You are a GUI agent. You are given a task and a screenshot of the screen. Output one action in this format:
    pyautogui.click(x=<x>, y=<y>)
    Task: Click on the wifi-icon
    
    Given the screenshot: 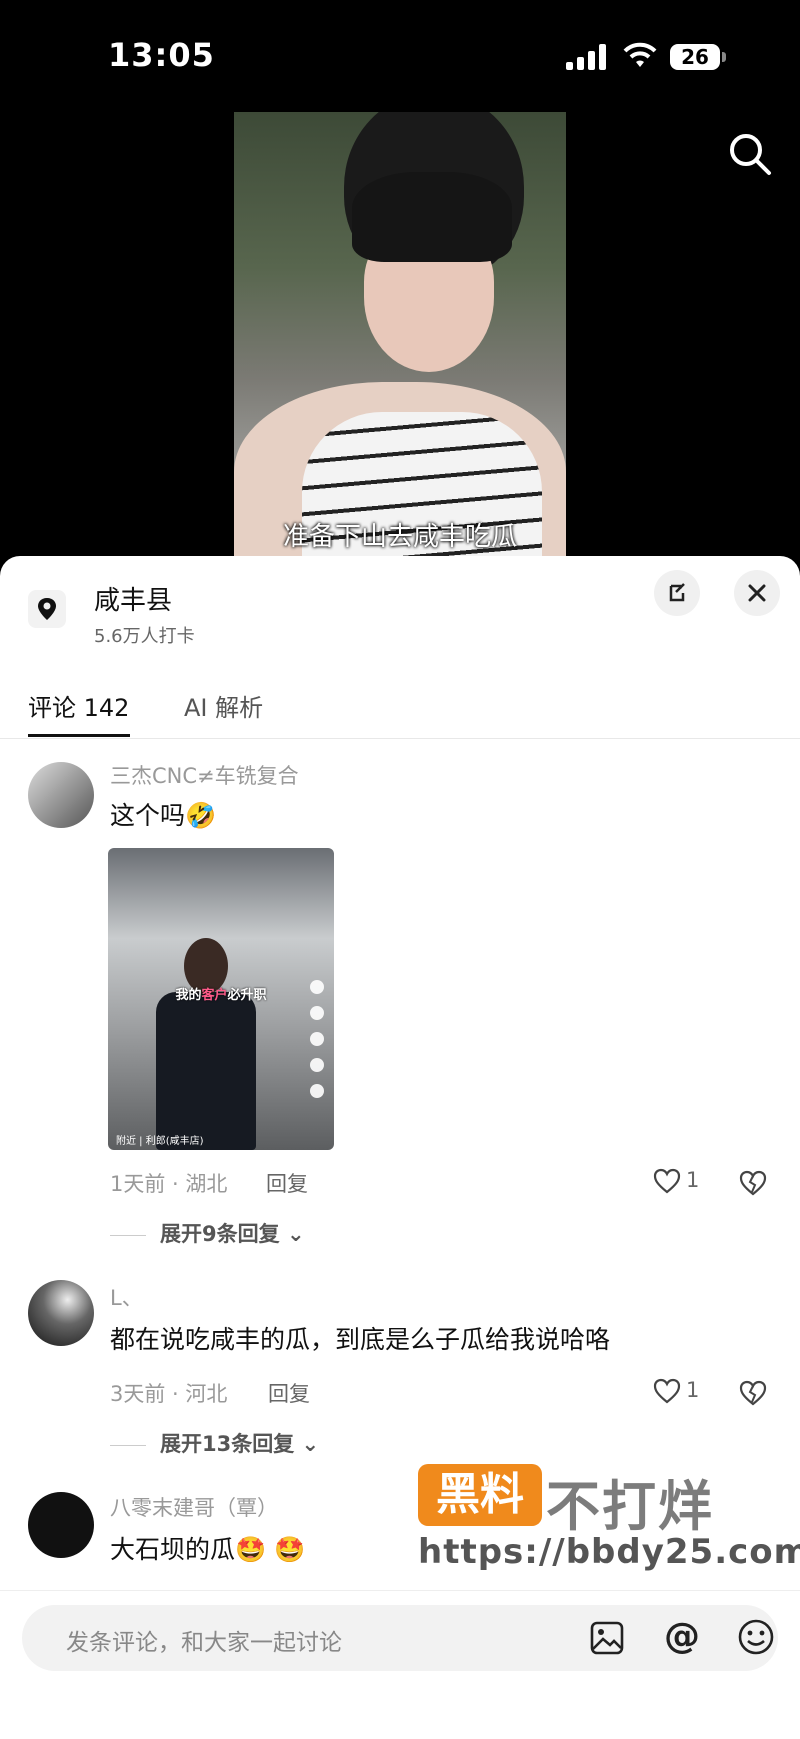 What is the action you would take?
    pyautogui.click(x=640, y=54)
    